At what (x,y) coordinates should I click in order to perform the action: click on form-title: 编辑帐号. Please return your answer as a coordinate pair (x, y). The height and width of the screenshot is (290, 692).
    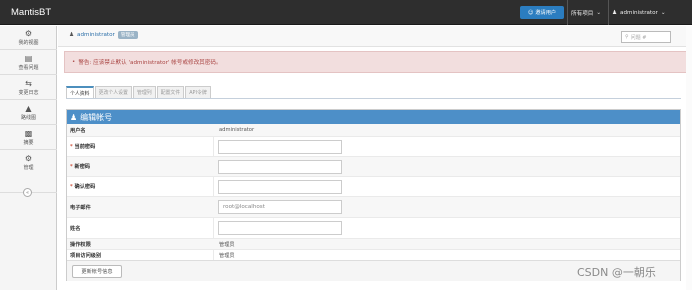
    Looking at the image, I should click on (96, 117).